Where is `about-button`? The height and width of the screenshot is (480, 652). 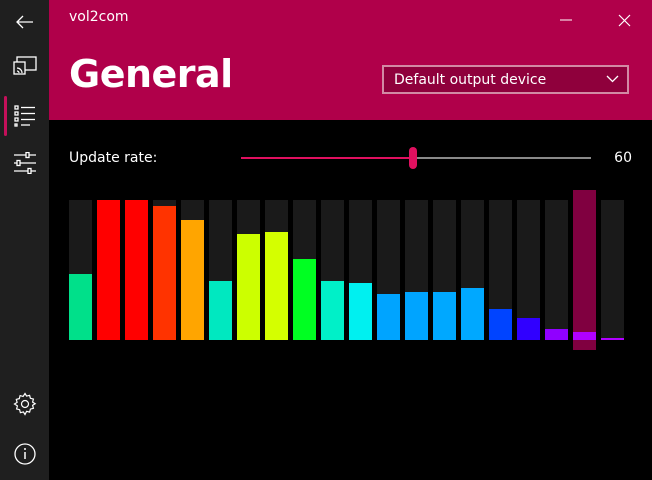 about-button is located at coordinates (24, 454).